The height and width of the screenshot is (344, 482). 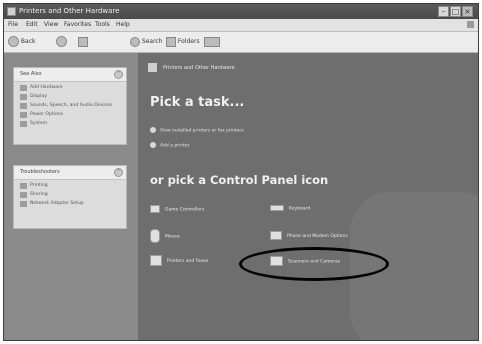 What do you see at coordinates (152, 67) in the screenshot?
I see `printer-category-icon` at bounding box center [152, 67].